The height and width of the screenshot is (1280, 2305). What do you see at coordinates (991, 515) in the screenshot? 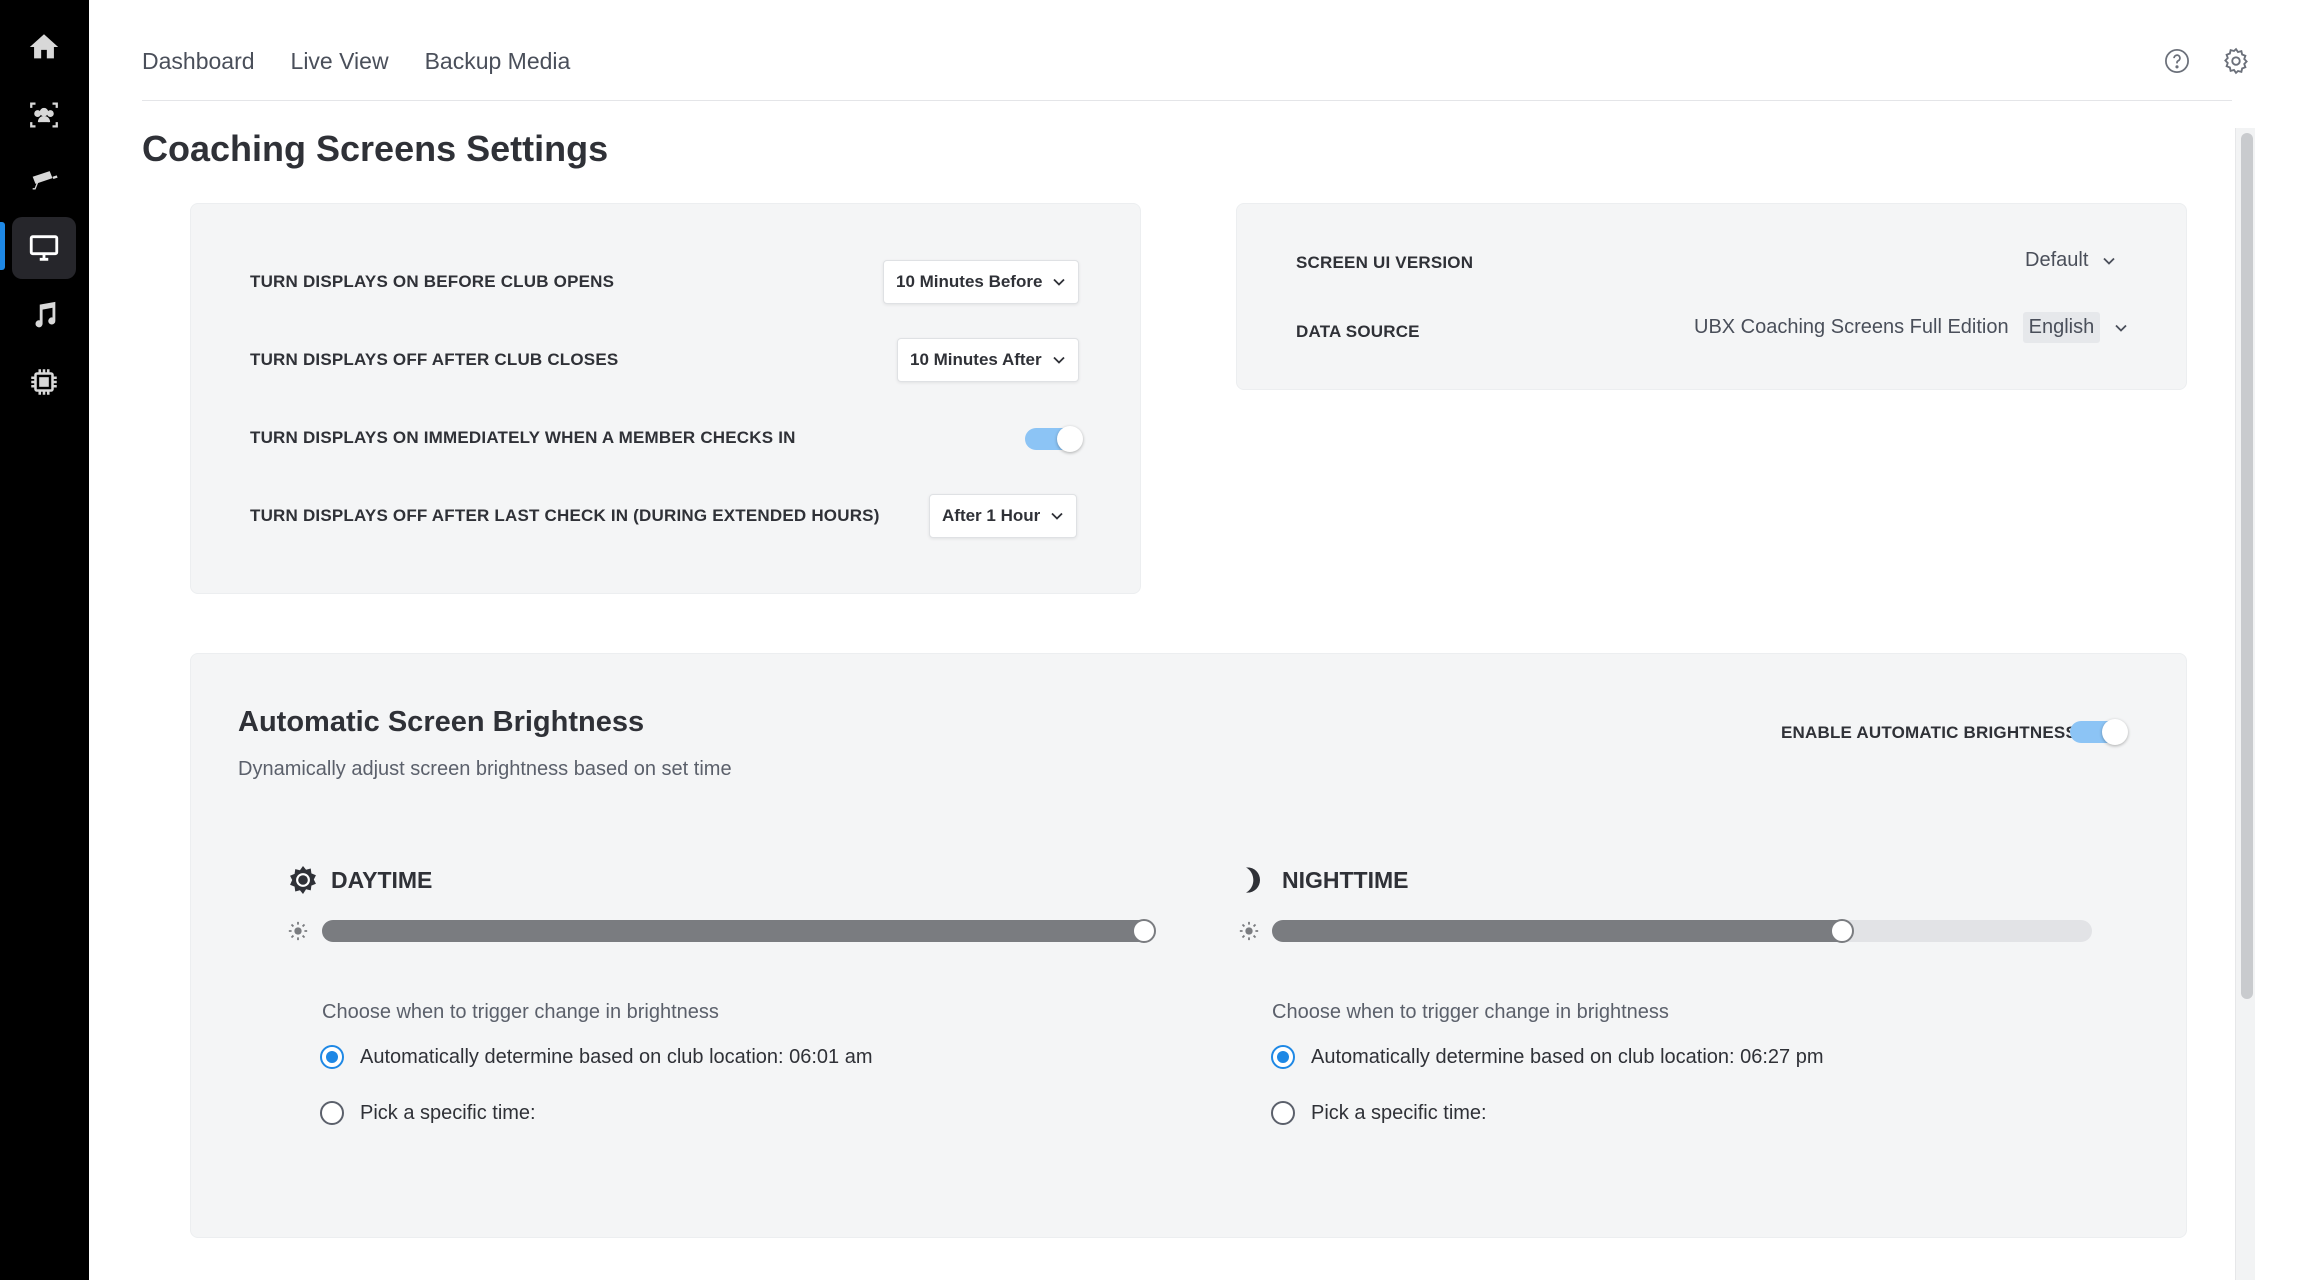
I see `last-checkin-value: After 1 Hour` at bounding box center [991, 515].